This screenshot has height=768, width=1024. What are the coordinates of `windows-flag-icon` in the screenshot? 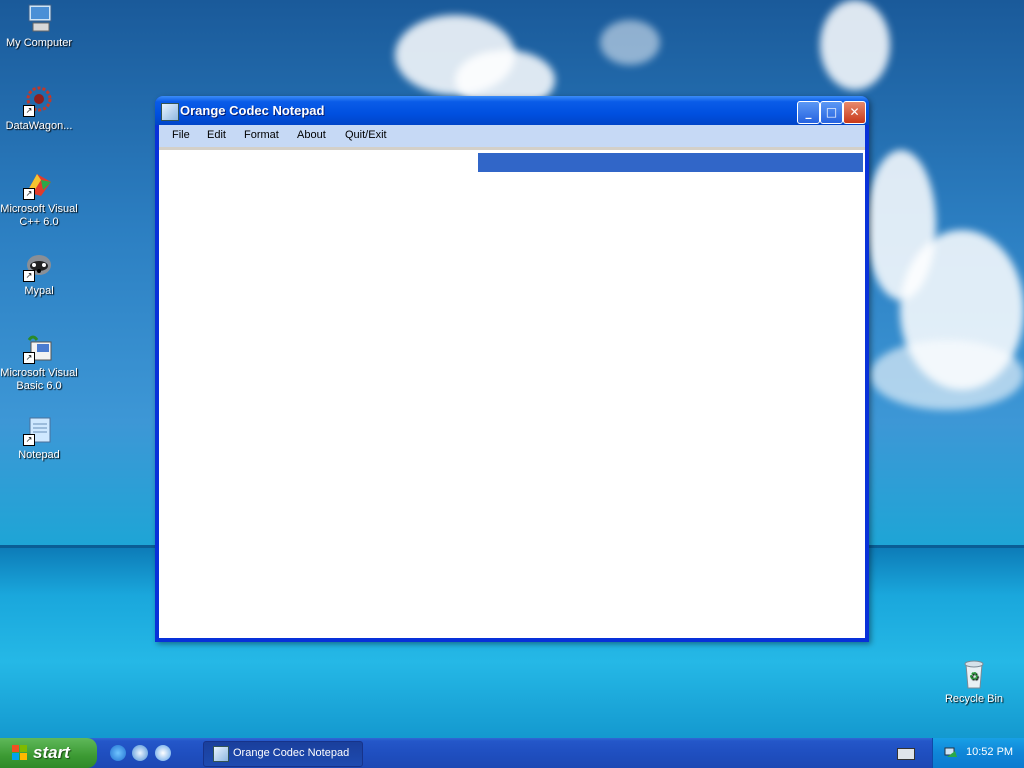 It's located at (20, 753).